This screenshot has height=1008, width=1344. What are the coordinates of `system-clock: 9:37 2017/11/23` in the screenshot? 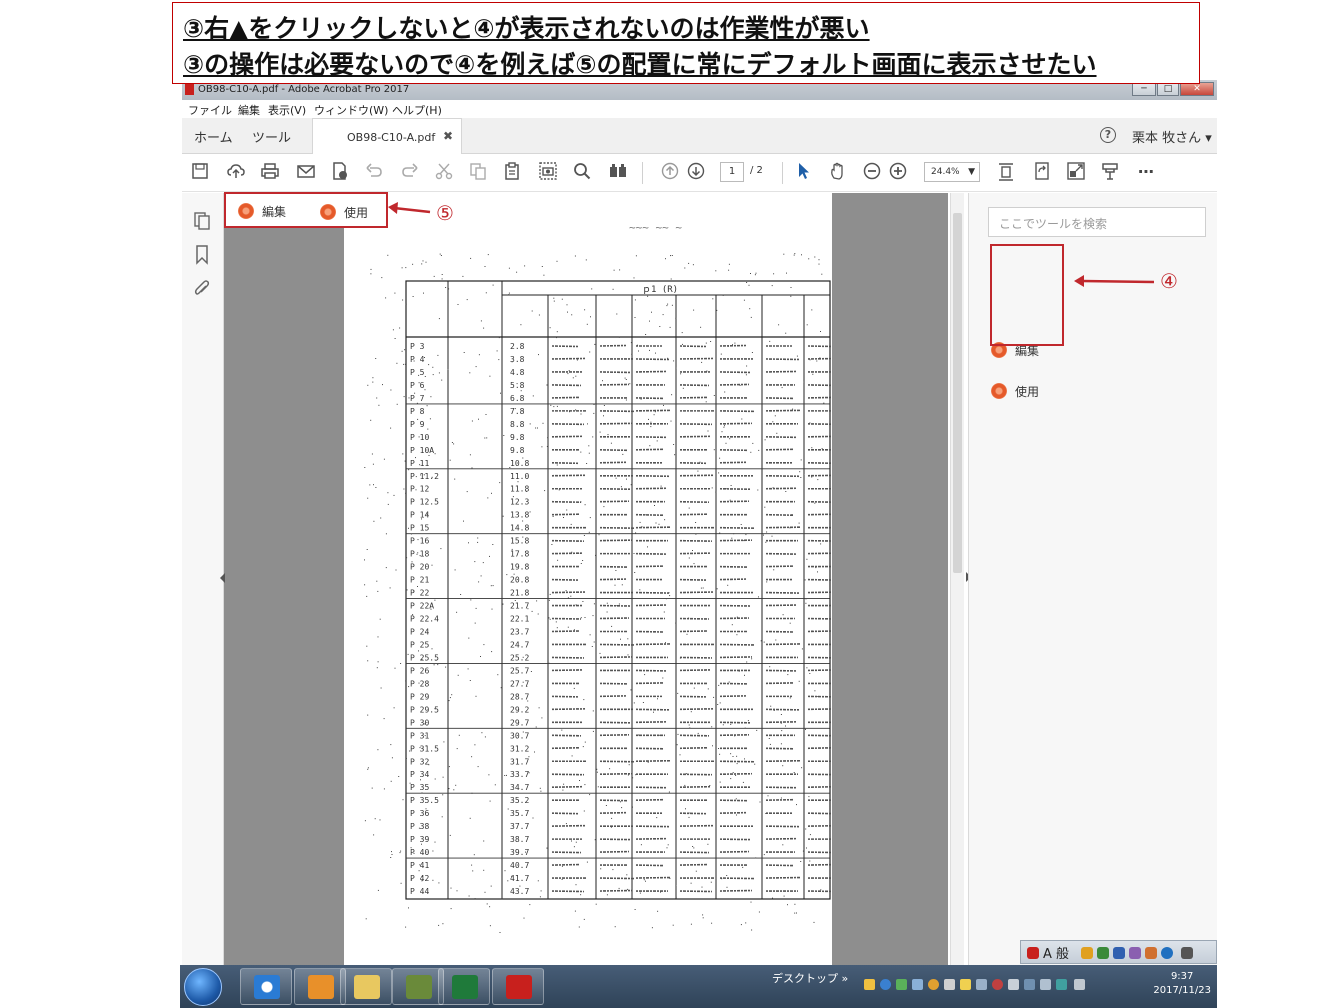 It's located at (1182, 984).